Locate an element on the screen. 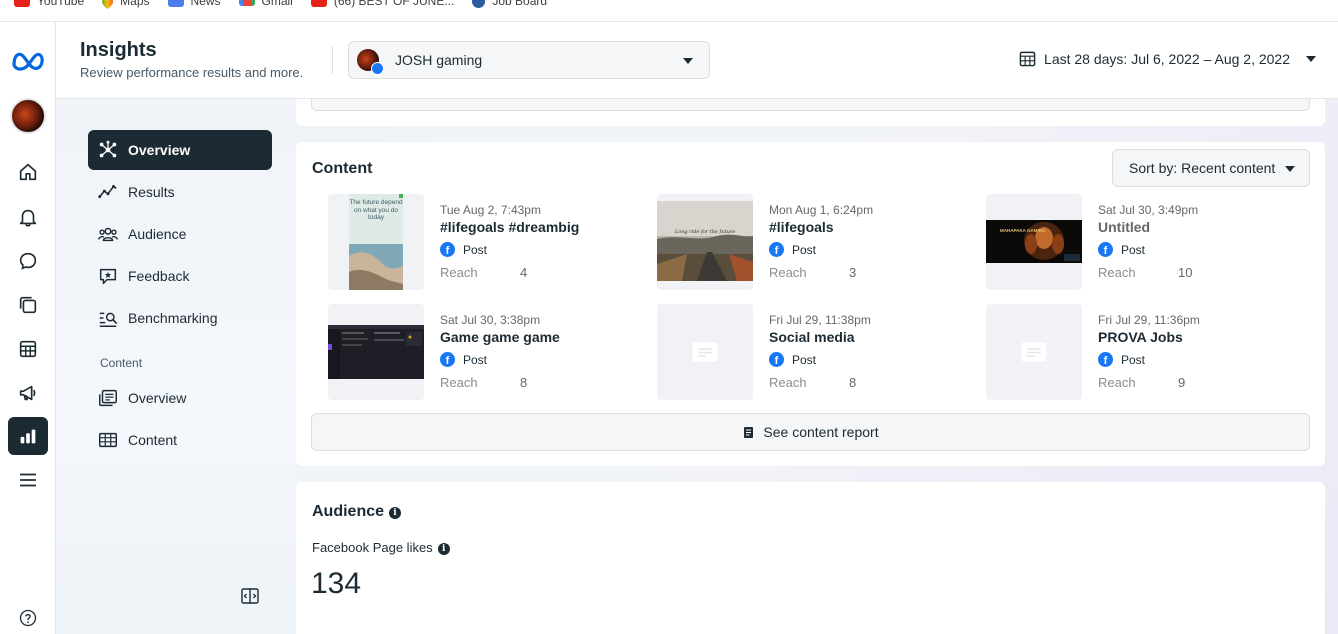 The width and height of the screenshot is (1338, 634). sidebar-item-content-overview: Overview is located at coordinates (180, 398).